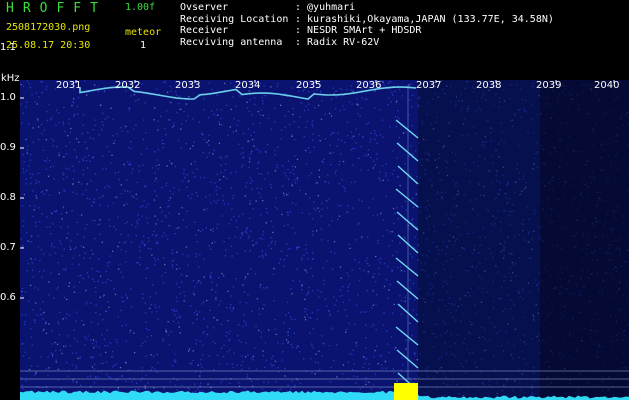 This screenshot has width=629, height=400. What do you see at coordinates (69, 85) in the screenshot?
I see `x-tick-label: 2031` at bounding box center [69, 85].